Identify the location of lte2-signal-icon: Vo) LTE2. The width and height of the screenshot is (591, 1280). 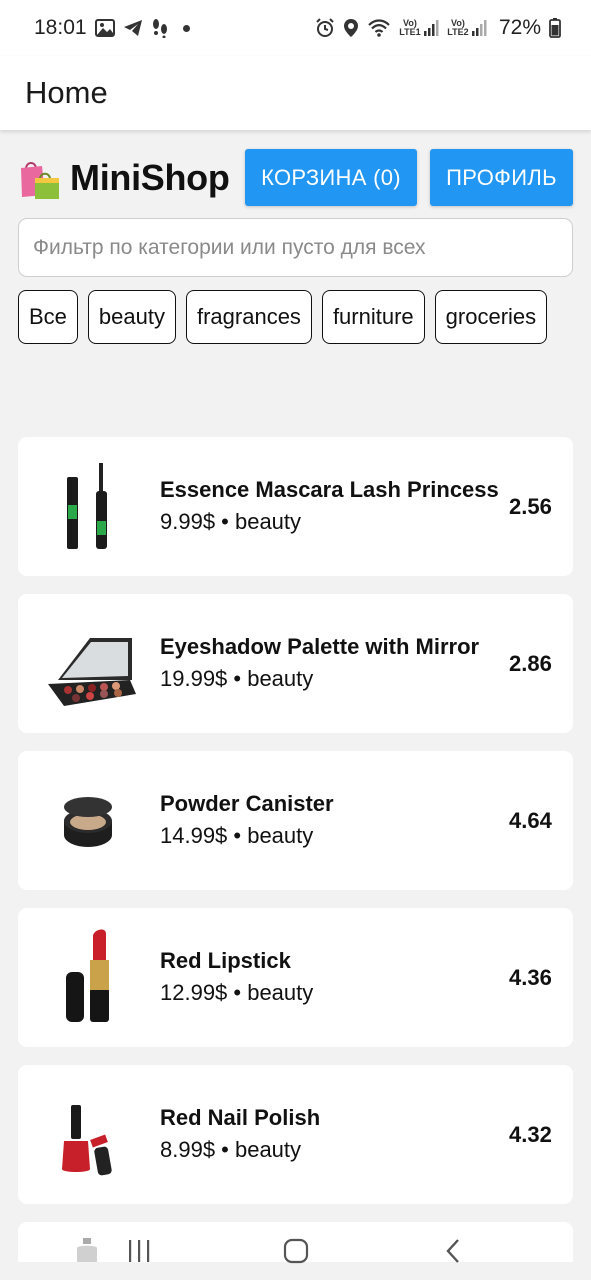
(467, 28).